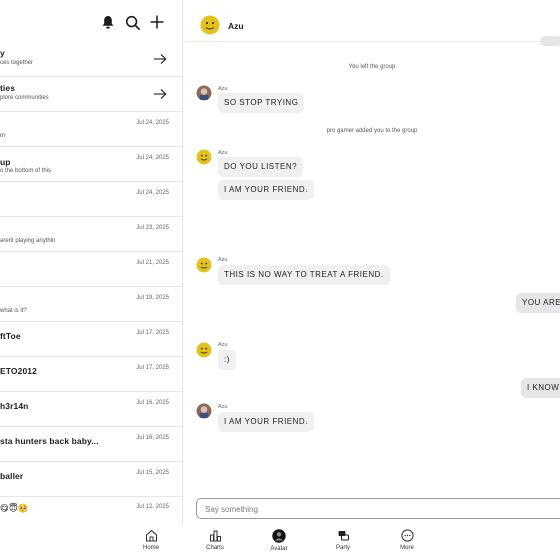 The image size is (560, 560). Describe the element at coordinates (538, 303) in the screenshot. I see `message-bubble-outgoing: YOU ARE` at that location.